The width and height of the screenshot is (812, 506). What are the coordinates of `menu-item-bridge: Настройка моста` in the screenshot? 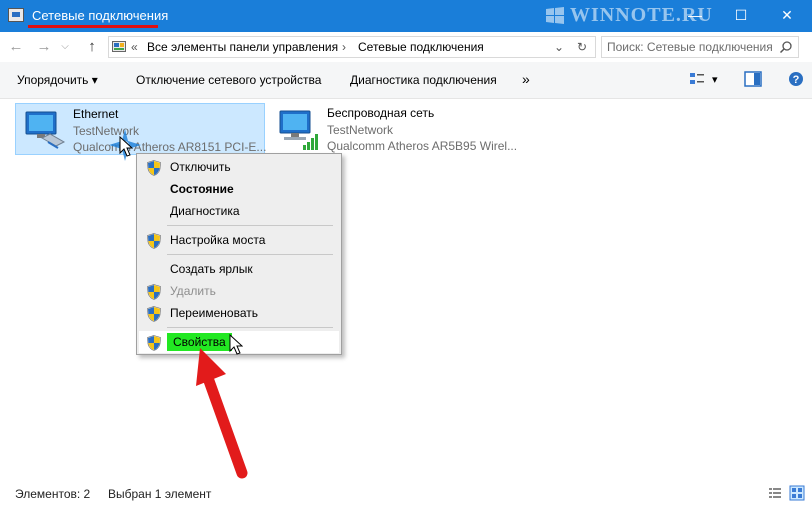 It's located at (239, 240).